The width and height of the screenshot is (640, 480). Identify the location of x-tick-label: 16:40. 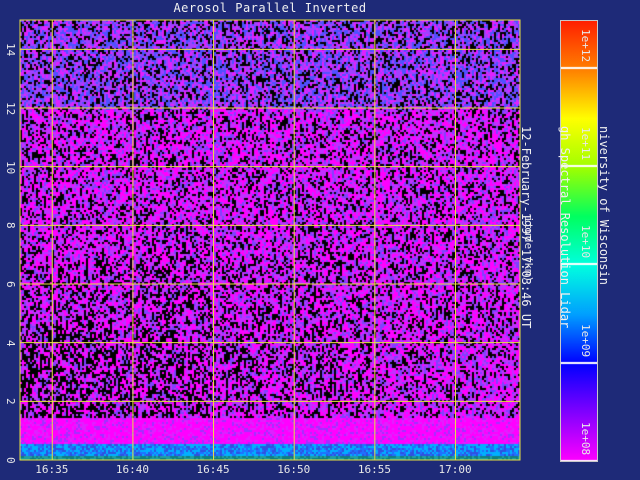
(132, 469).